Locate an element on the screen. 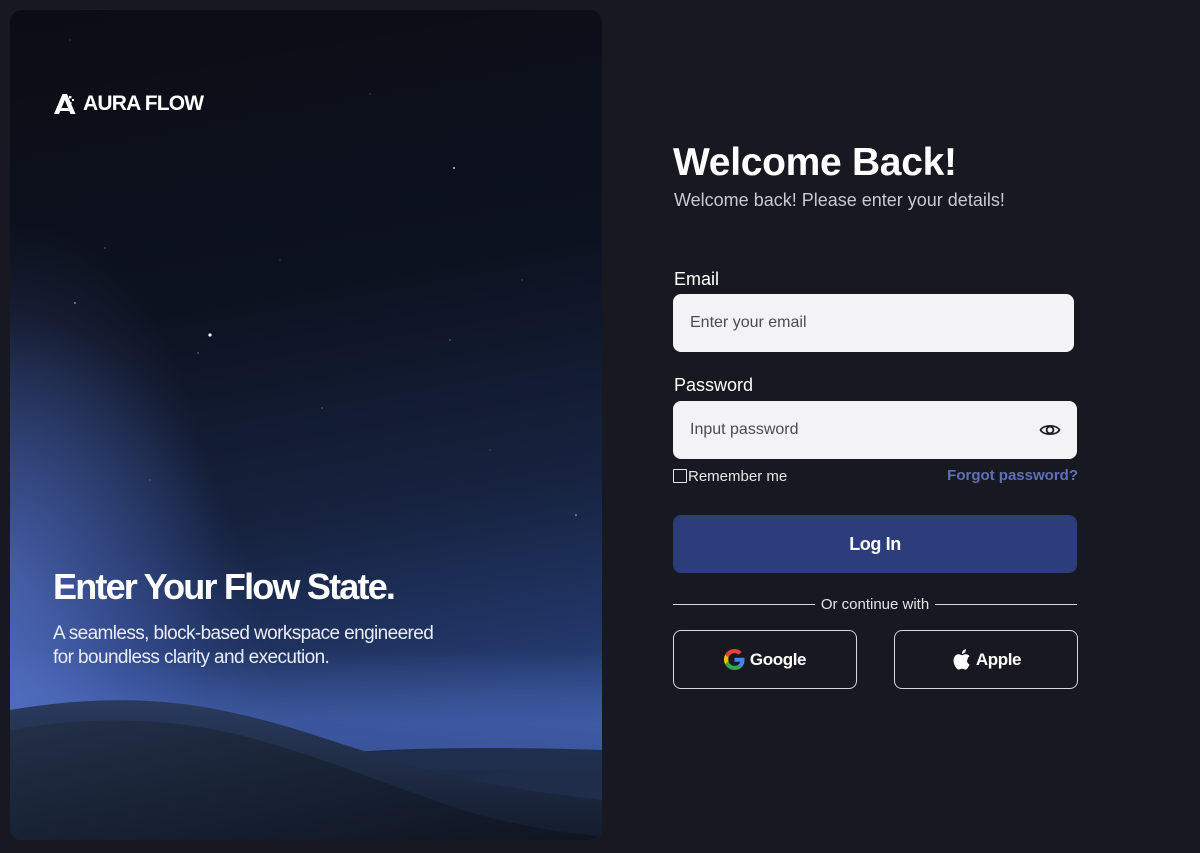 Image resolution: width=1200 pixels, height=853 pixels. google-icon is located at coordinates (734, 659).